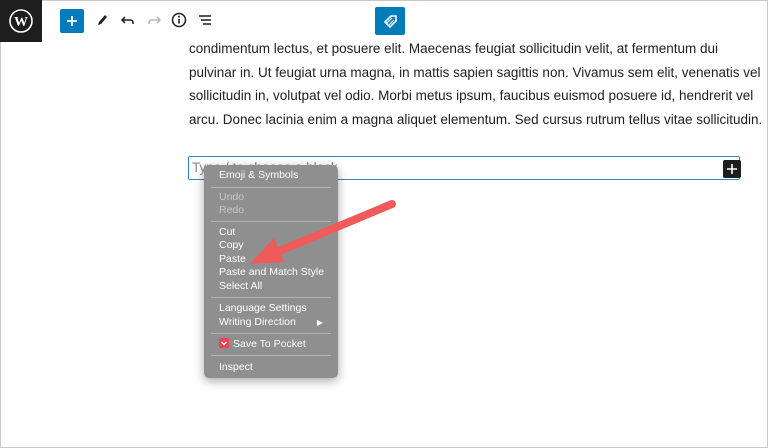 The height and width of the screenshot is (448, 768). I want to click on arrow-head-icon, so click(267, 251).